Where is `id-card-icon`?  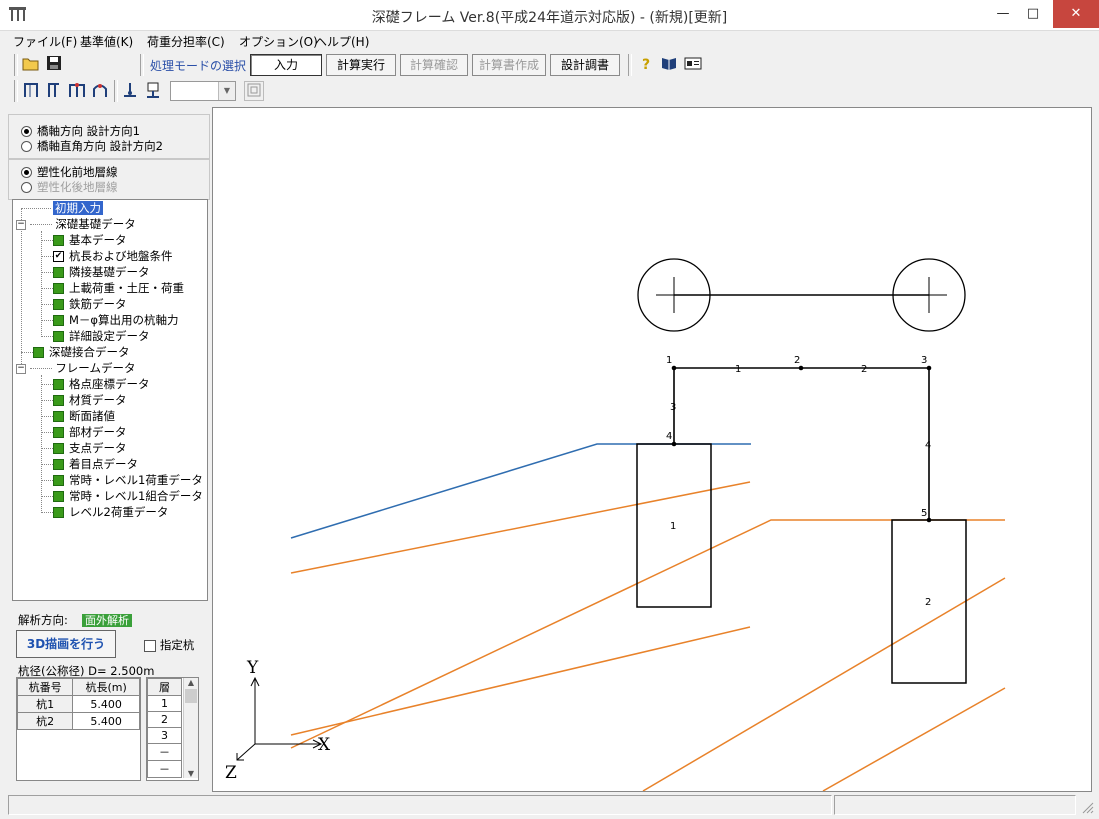 id-card-icon is located at coordinates (693, 65).